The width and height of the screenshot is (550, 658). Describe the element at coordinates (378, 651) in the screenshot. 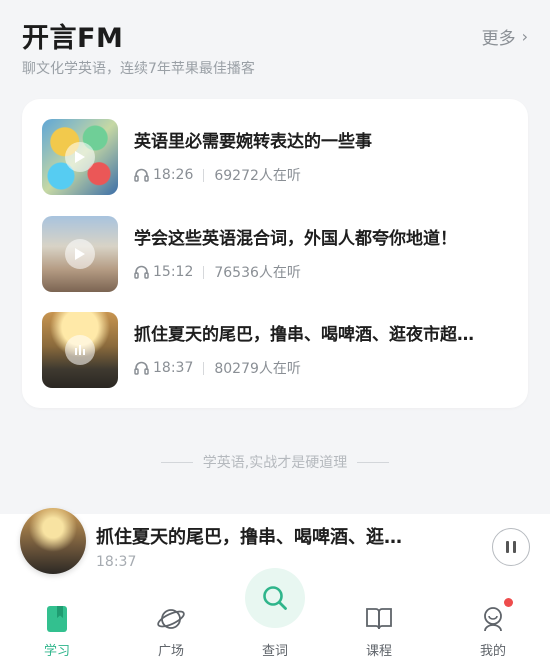

I see `tab-label: 课程` at that location.